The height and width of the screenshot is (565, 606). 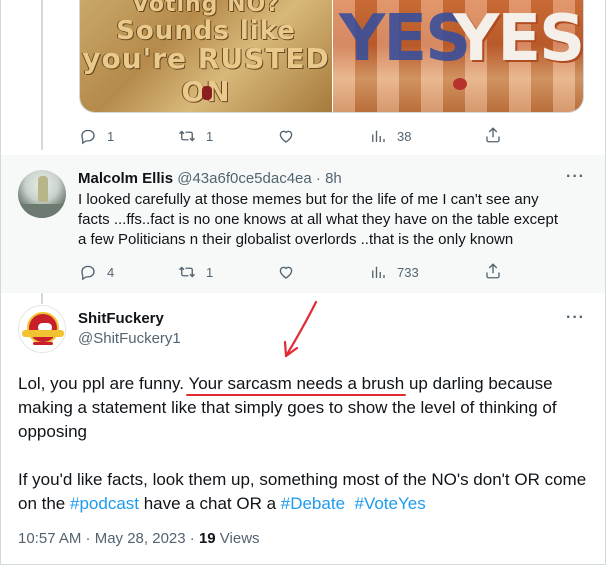 What do you see at coordinates (96, 272) in the screenshot?
I see `reply-button: 4` at bounding box center [96, 272].